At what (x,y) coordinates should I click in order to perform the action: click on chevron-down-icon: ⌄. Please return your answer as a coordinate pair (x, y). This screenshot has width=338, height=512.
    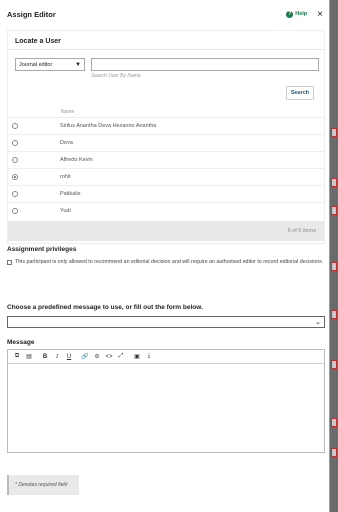
    Looking at the image, I should click on (318, 322).